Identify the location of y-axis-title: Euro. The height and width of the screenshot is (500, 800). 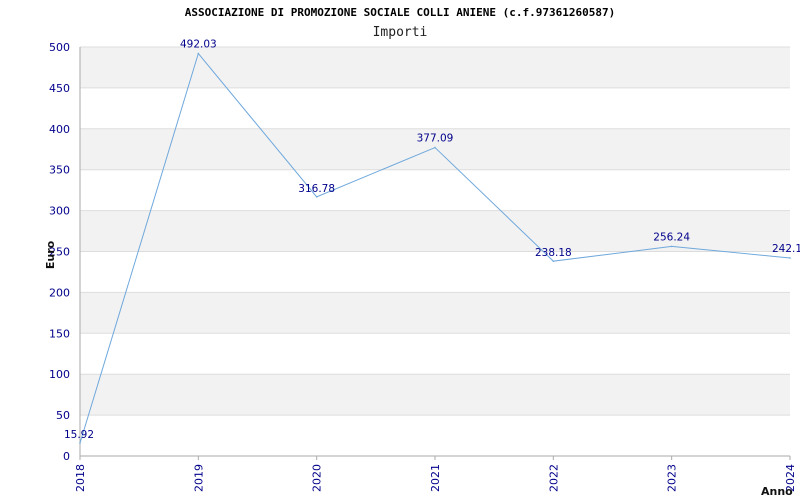
(50, 254).